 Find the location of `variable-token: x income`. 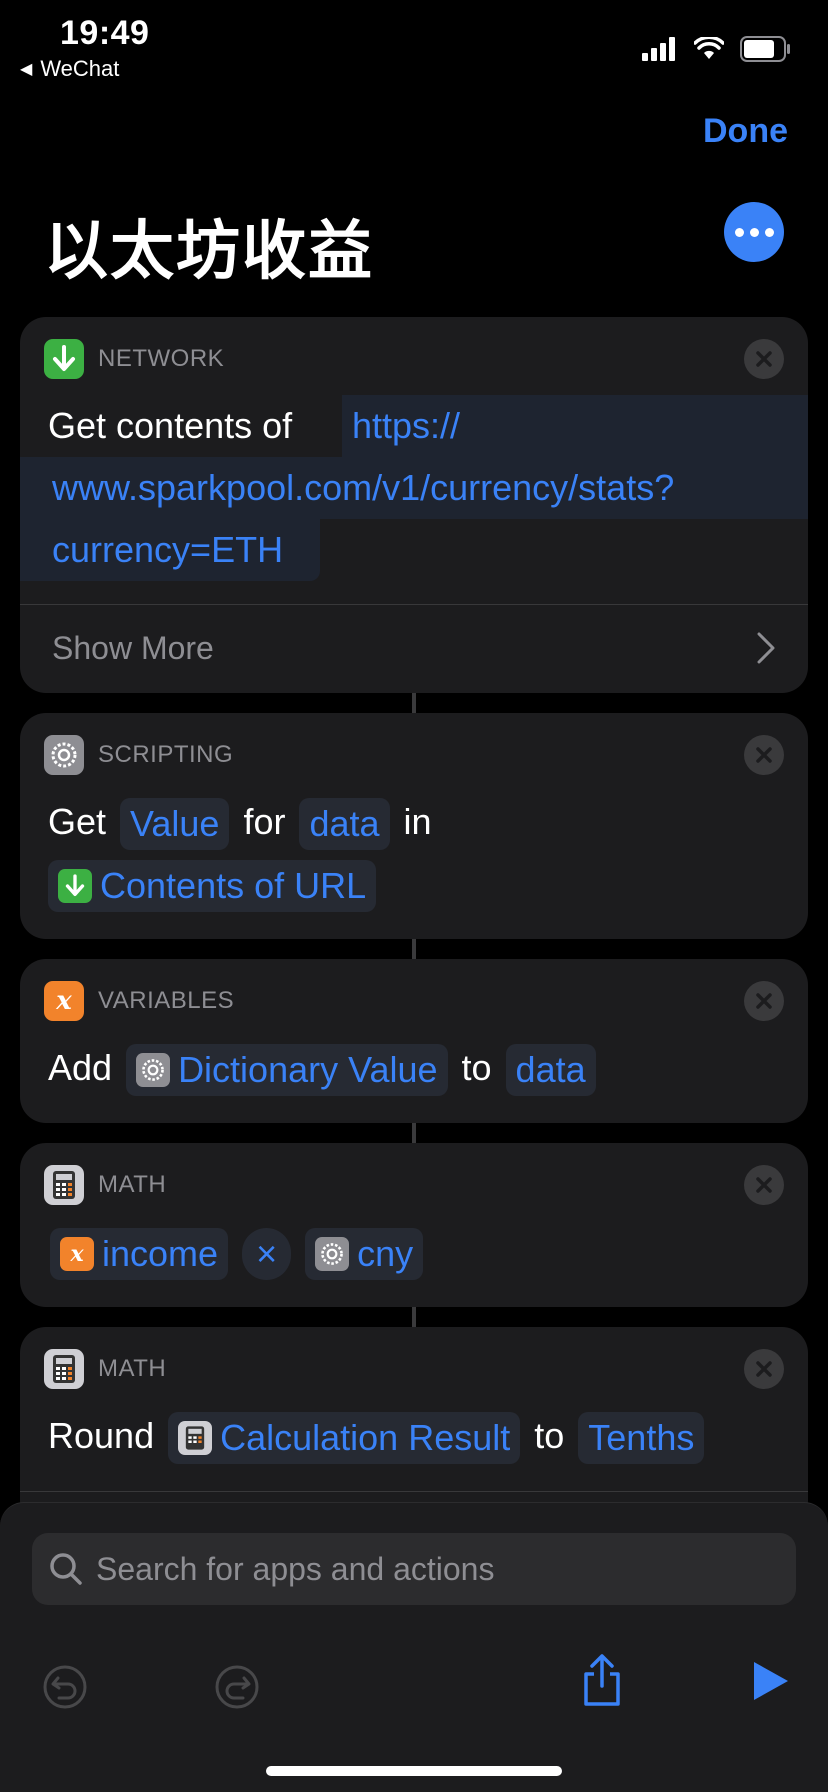

variable-token: x income is located at coordinates (139, 1254).